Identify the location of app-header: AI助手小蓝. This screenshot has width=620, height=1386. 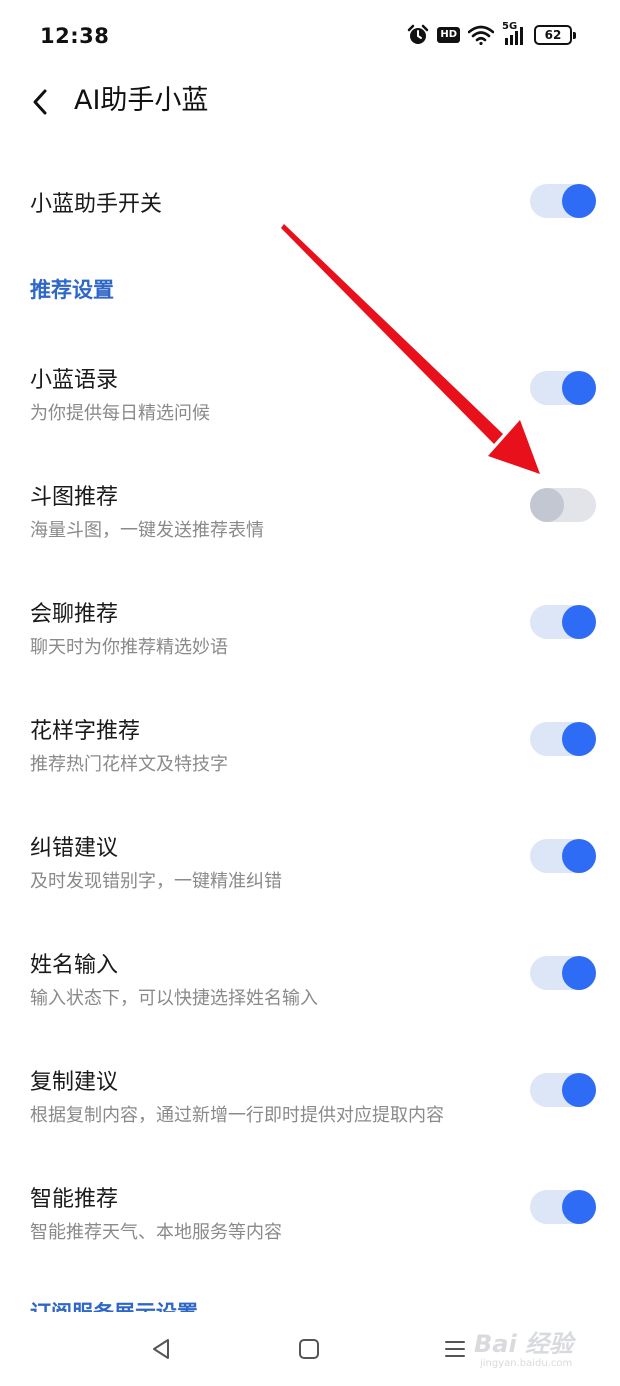
(310, 101).